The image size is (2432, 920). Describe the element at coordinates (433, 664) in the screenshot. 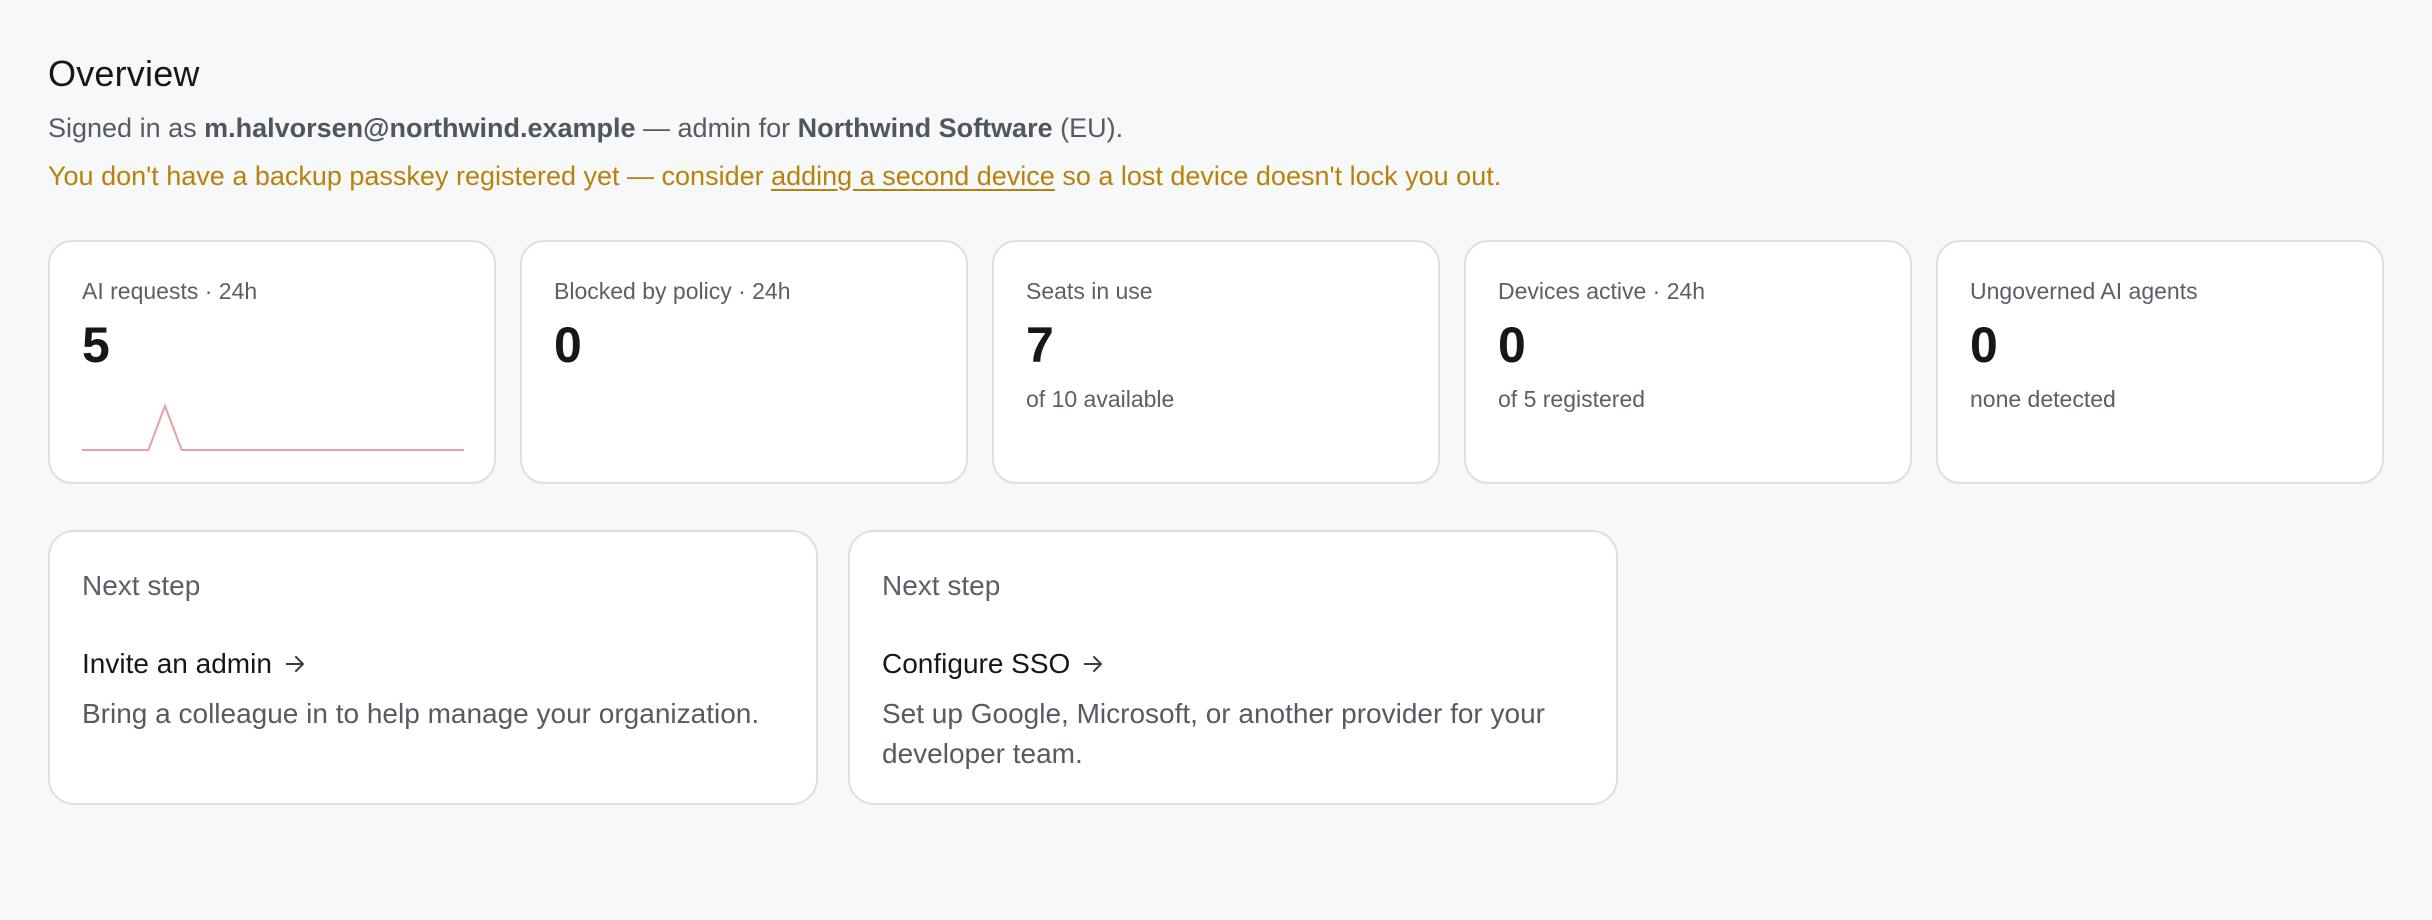

I see `step-title-row: Invite an admin` at that location.